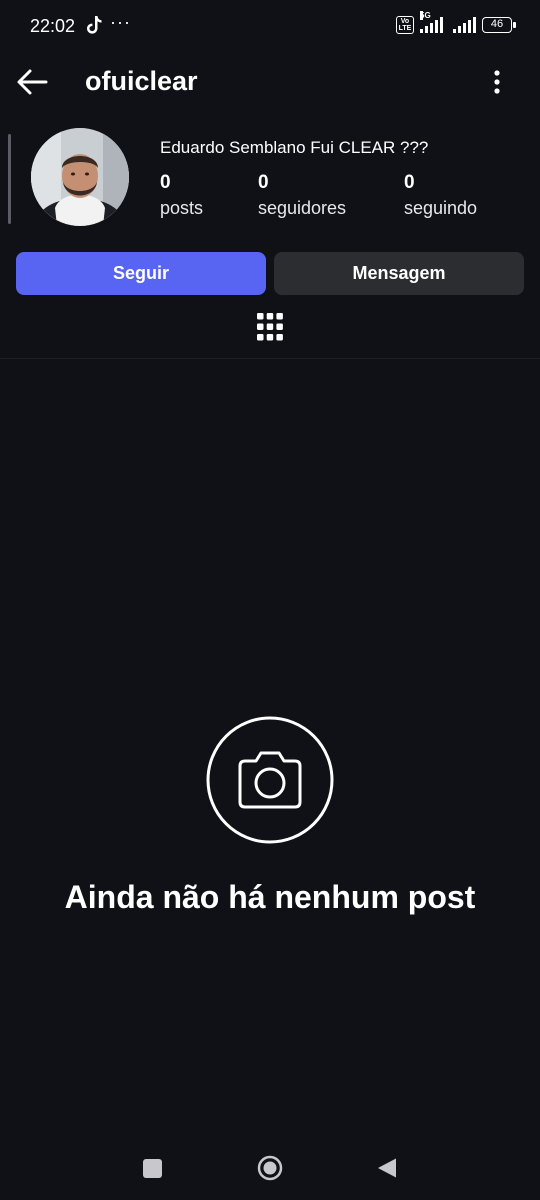 This screenshot has height=1200, width=540. I want to click on grid-icon, so click(270, 327).